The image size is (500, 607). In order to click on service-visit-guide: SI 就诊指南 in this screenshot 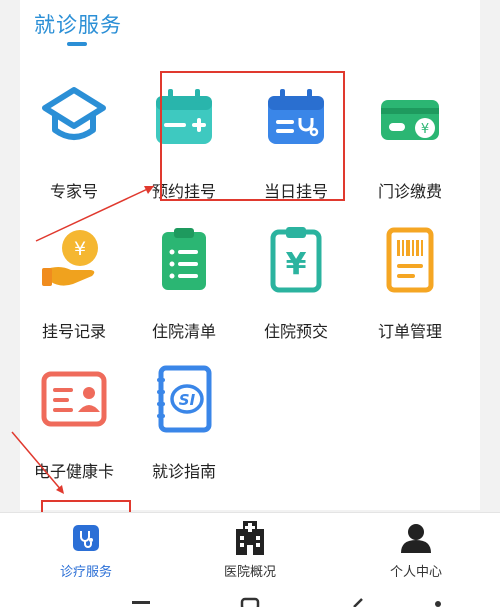, I will do `click(184, 429)`.